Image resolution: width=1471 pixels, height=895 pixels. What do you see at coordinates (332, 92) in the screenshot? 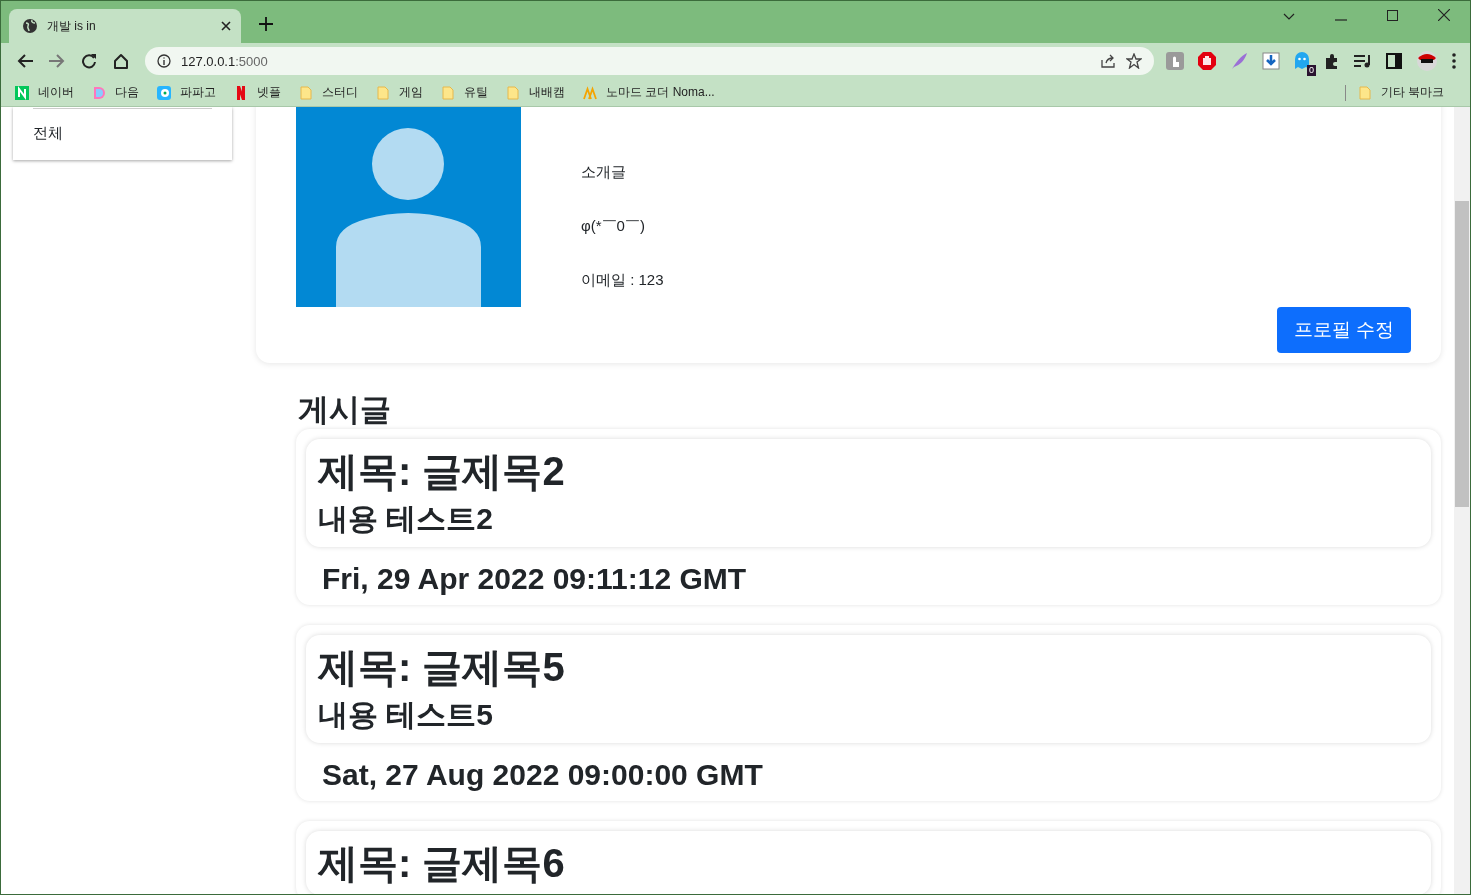
I see `bookmark: 스터디` at bounding box center [332, 92].